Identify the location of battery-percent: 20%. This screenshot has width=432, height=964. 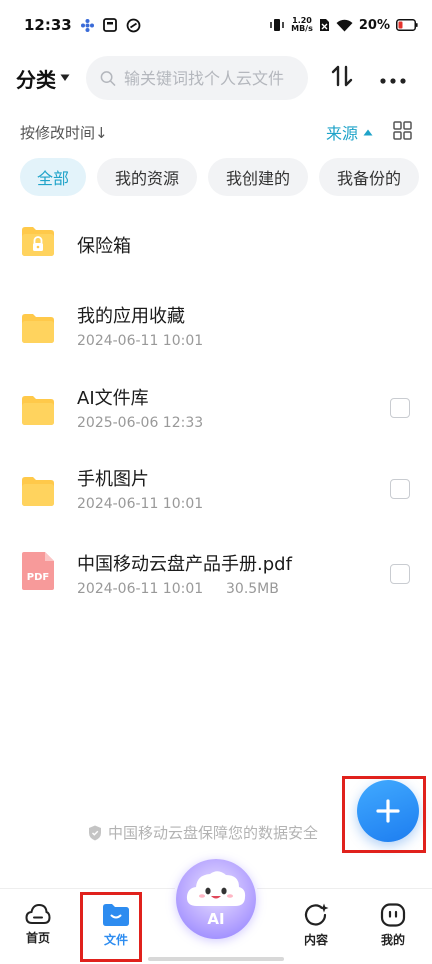
(374, 25).